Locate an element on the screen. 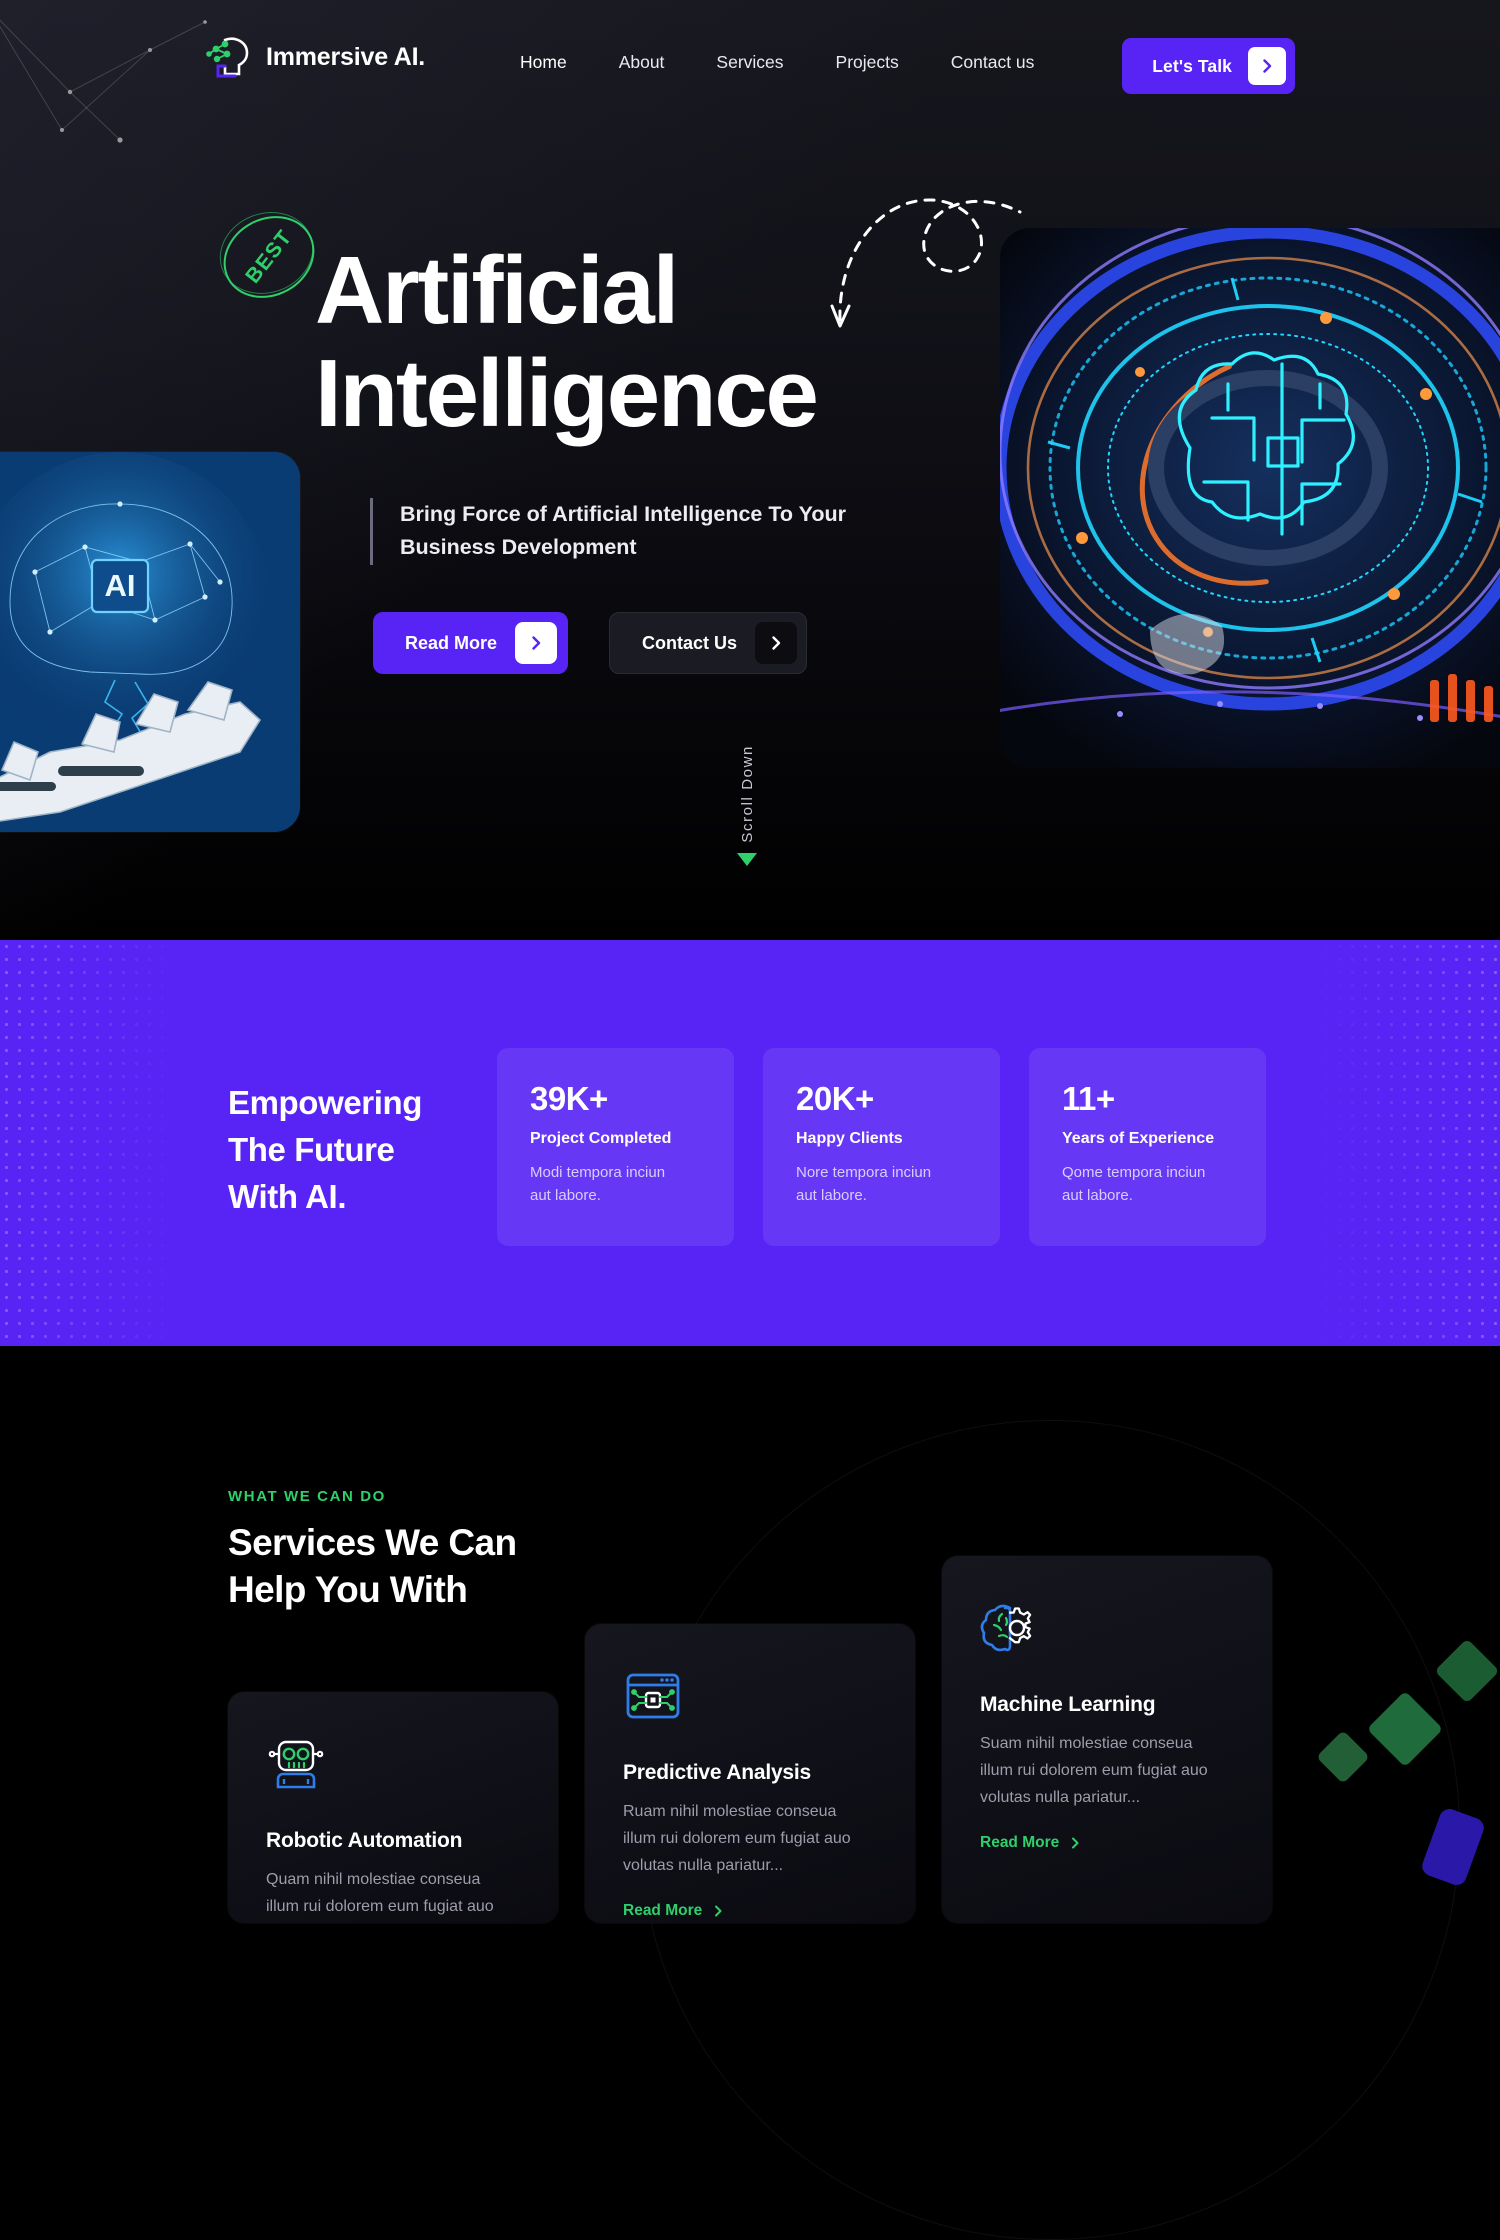 The width and height of the screenshot is (1500, 2240). services-eyebrow: WHAT WE CAN DO is located at coordinates (307, 1496).